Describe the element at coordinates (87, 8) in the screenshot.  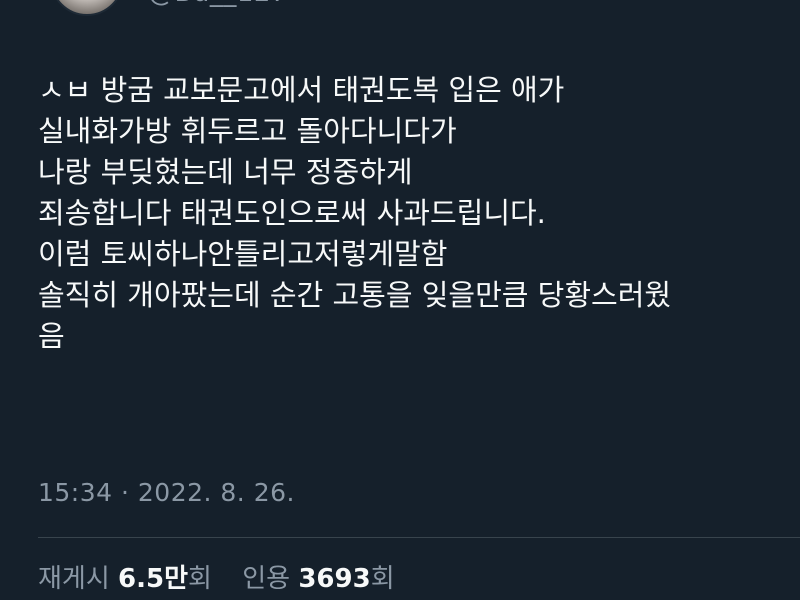
I see `avatar` at that location.